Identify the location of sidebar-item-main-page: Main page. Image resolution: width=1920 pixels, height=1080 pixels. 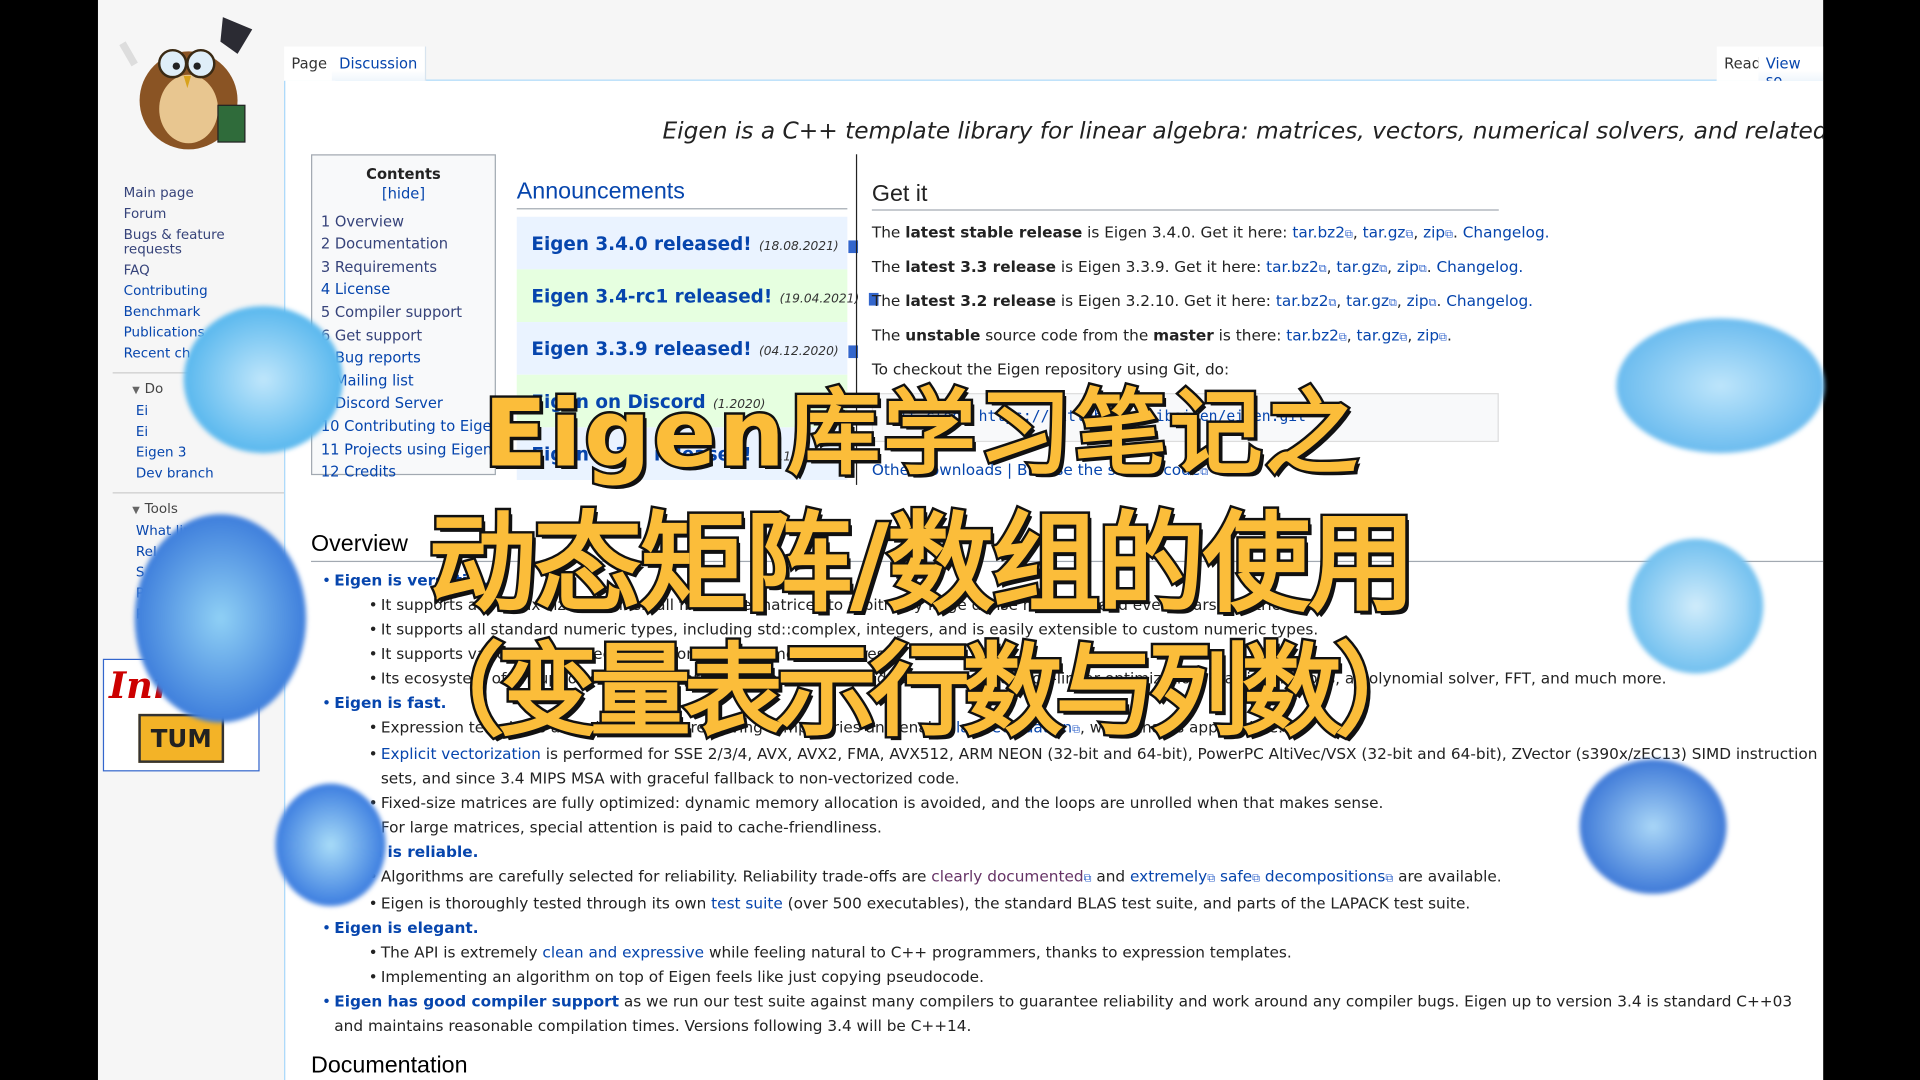
(191, 194).